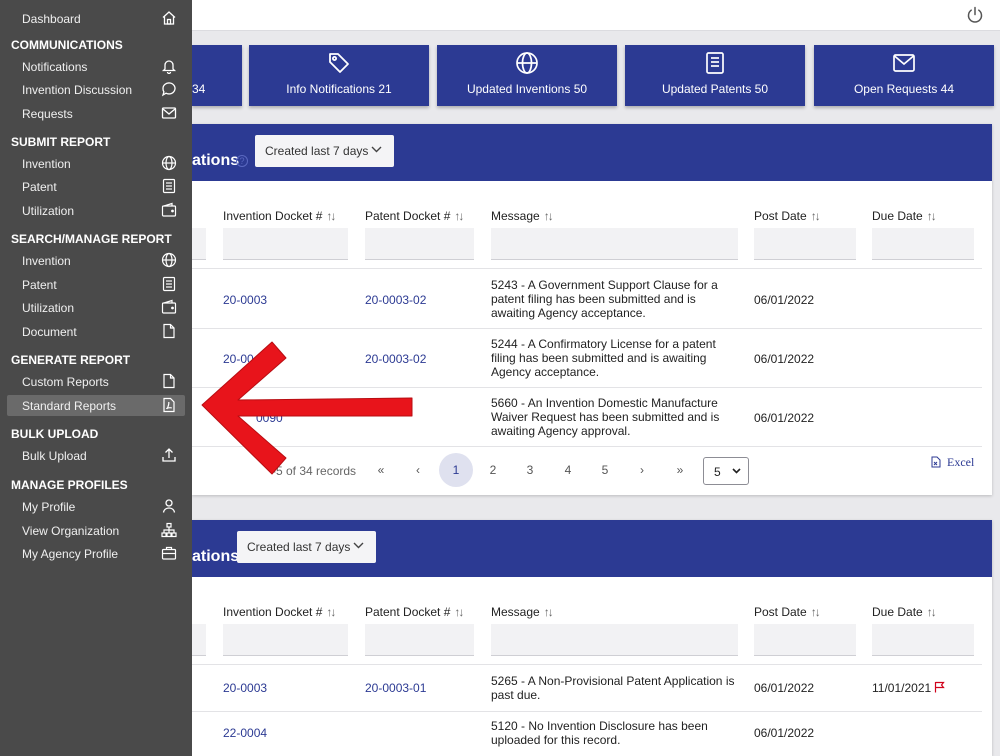  I want to click on excel-label: Excel, so click(961, 462).